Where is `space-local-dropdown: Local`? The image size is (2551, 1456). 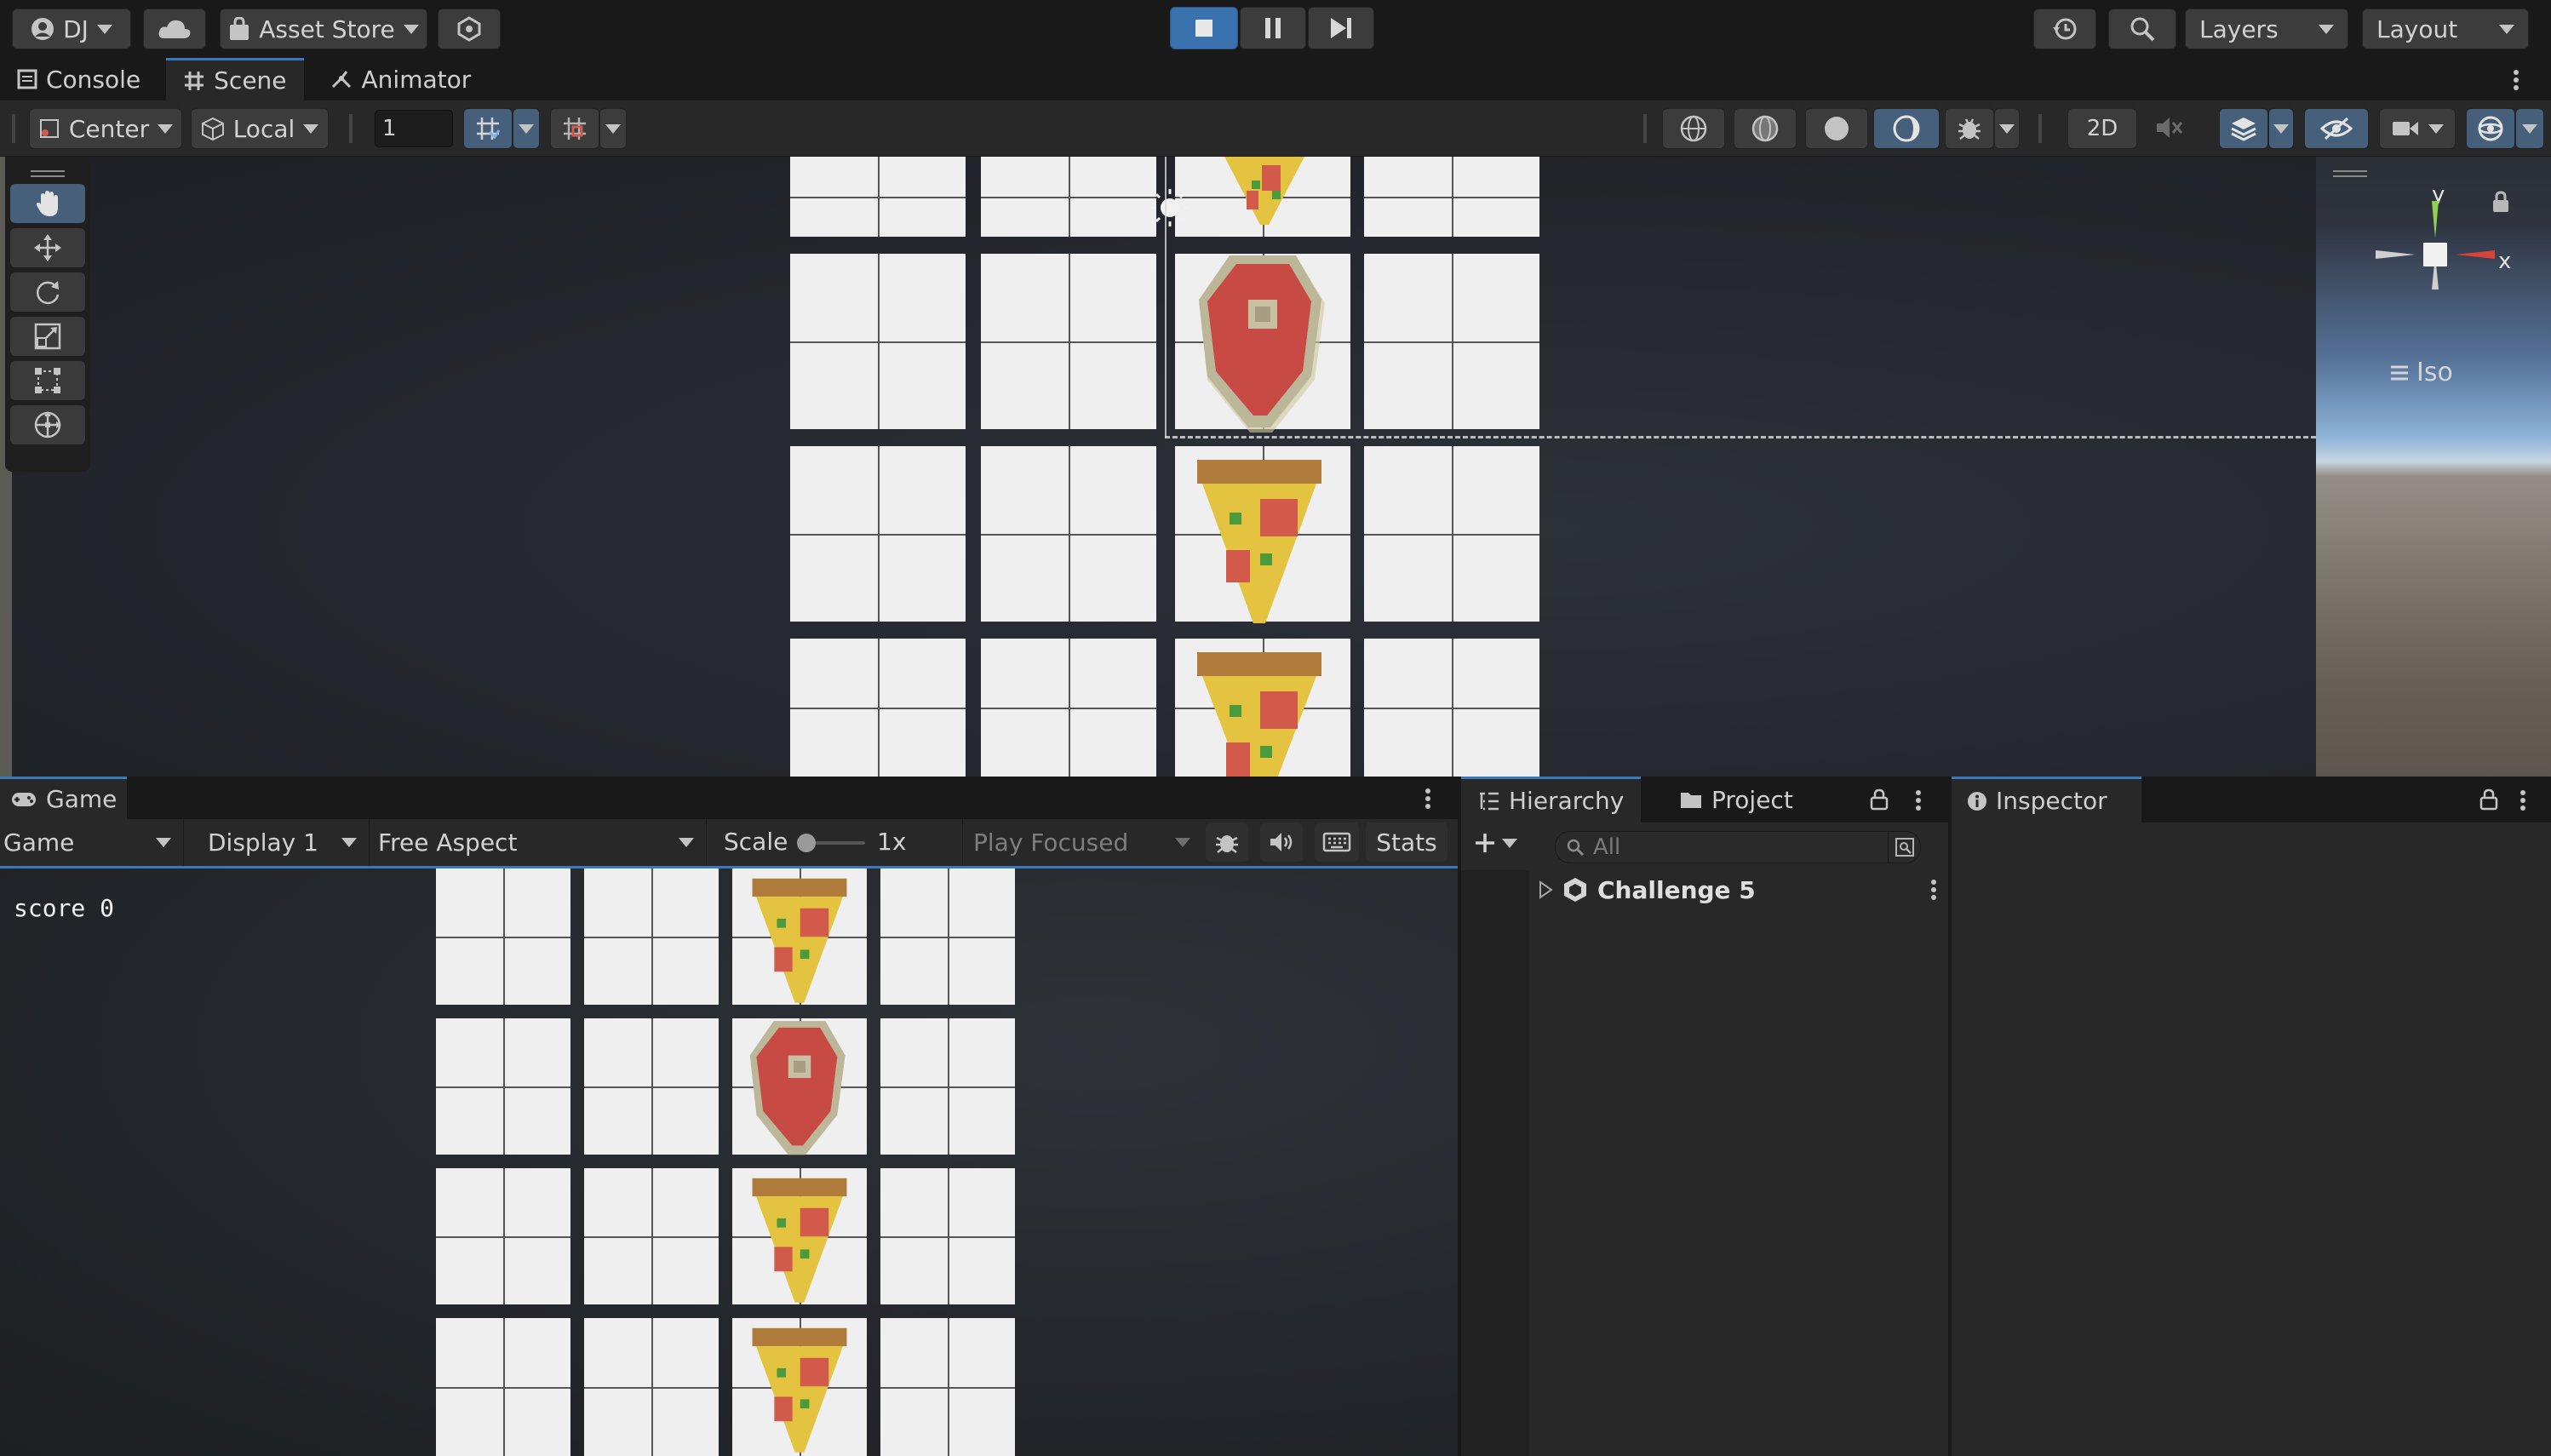
space-local-dropdown: Local is located at coordinates (260, 129).